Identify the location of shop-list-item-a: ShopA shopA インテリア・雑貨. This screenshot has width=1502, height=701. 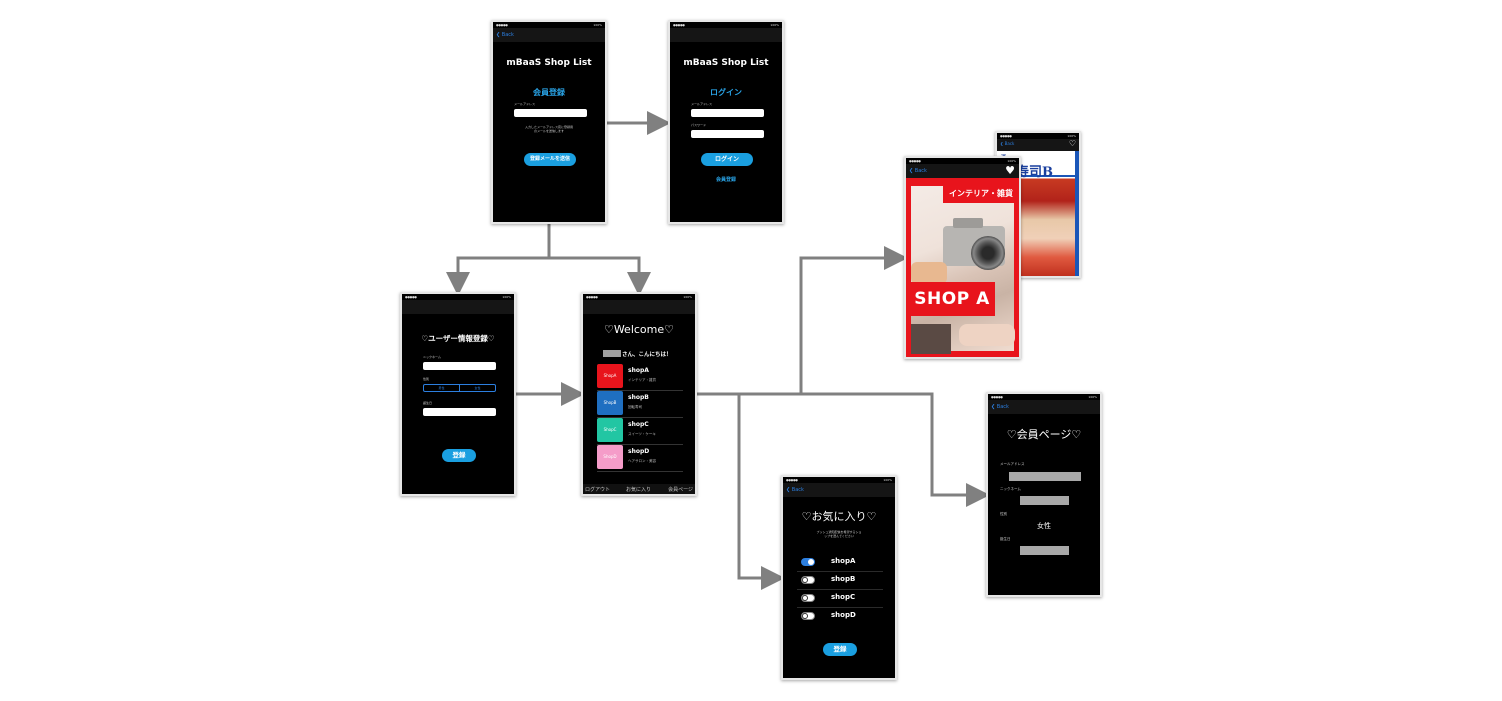
(640, 377).